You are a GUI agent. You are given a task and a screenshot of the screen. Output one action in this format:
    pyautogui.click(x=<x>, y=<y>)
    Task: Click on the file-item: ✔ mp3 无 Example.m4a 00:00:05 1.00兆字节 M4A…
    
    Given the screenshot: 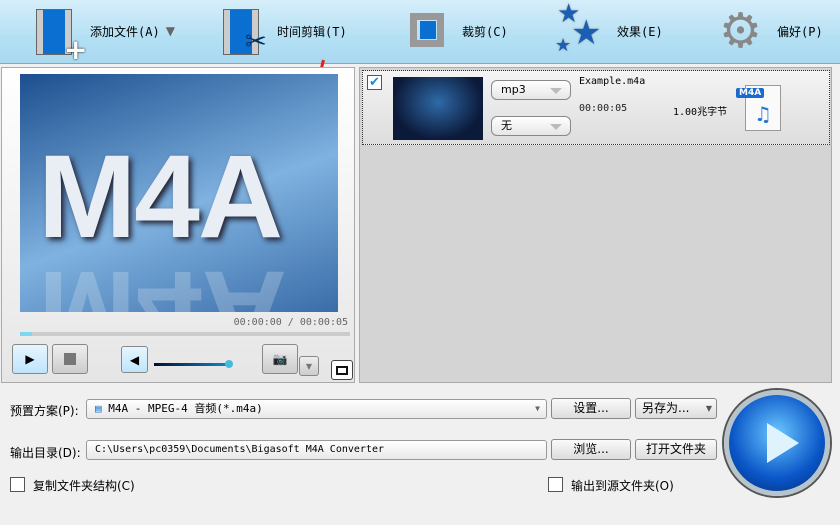 What is the action you would take?
    pyautogui.click(x=596, y=107)
    